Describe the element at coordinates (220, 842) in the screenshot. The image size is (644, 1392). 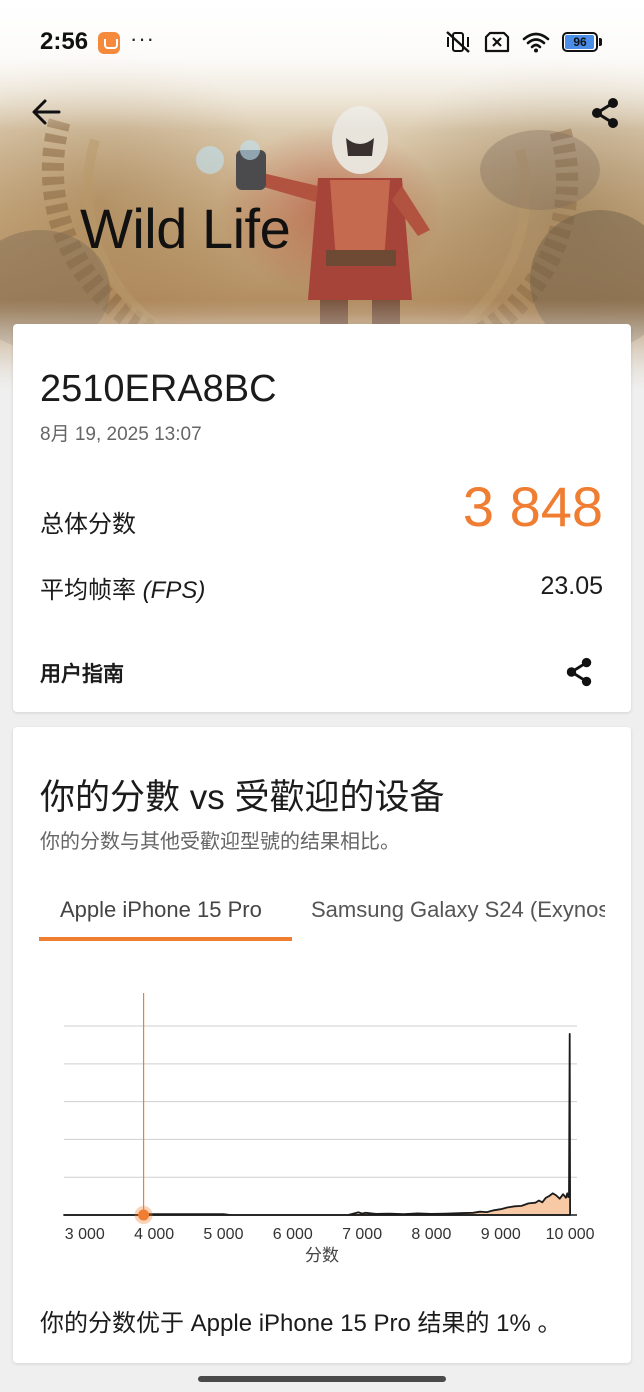
I see `comparison-subtitle: 你的分数与其他受歡迎型號的结果相比。` at that location.